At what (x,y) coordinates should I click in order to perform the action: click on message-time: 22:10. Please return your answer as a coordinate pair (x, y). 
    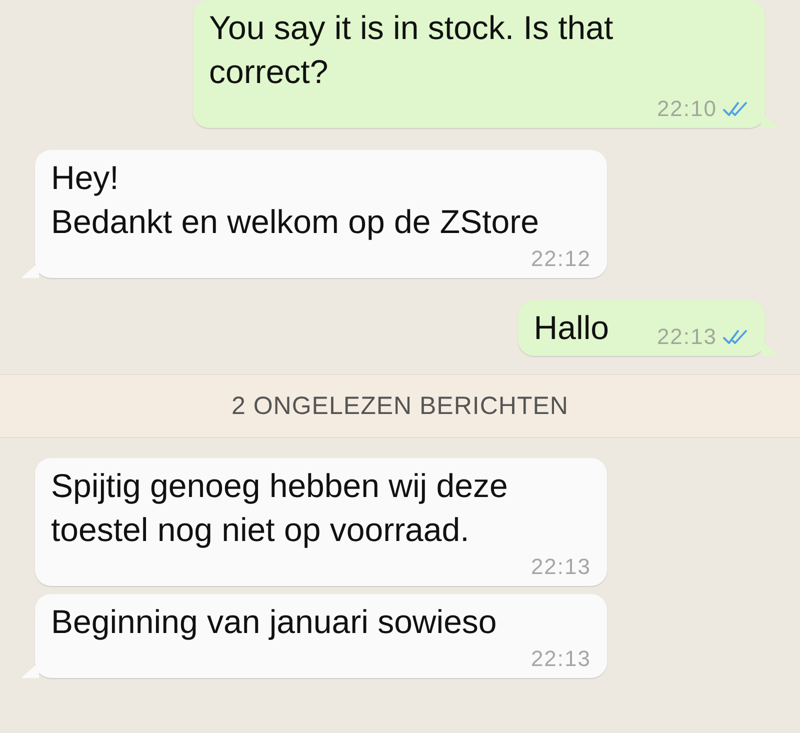
    Looking at the image, I should click on (686, 109).